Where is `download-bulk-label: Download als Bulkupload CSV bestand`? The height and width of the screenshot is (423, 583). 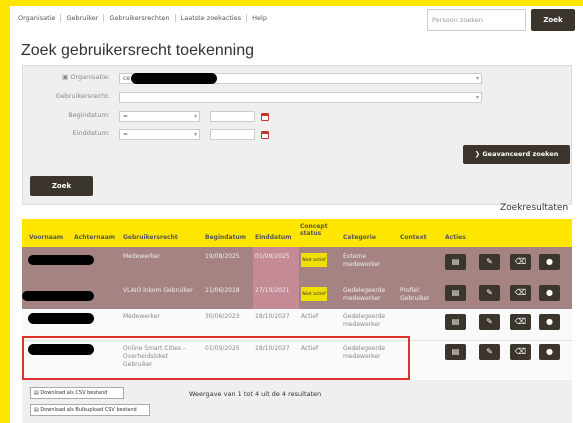 download-bulk-label: Download als Bulkupload CSV bestand is located at coordinates (88, 410).